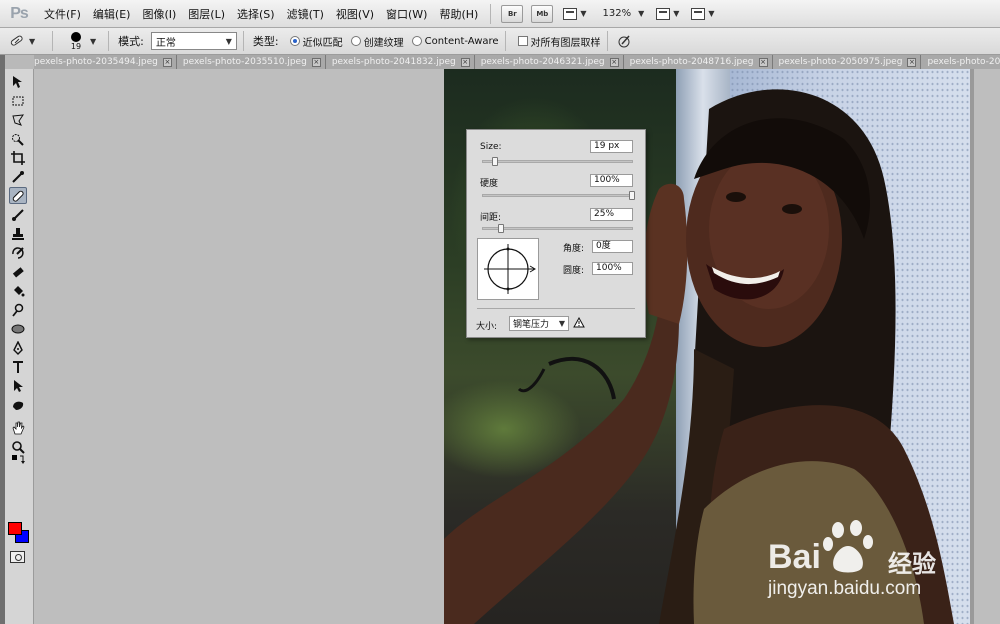 This screenshot has width=1000, height=624. I want to click on hand-tool, so click(18, 427).